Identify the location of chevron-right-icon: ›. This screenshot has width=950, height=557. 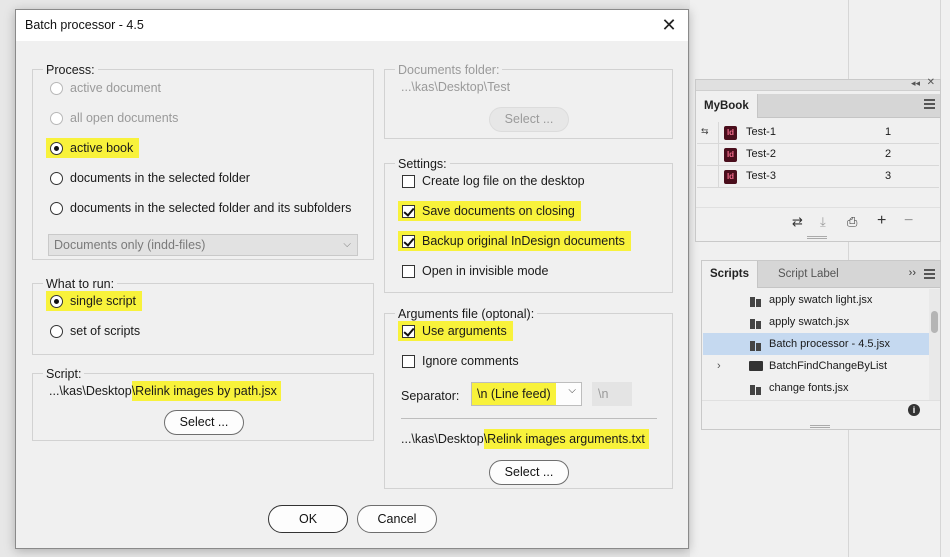
(719, 366).